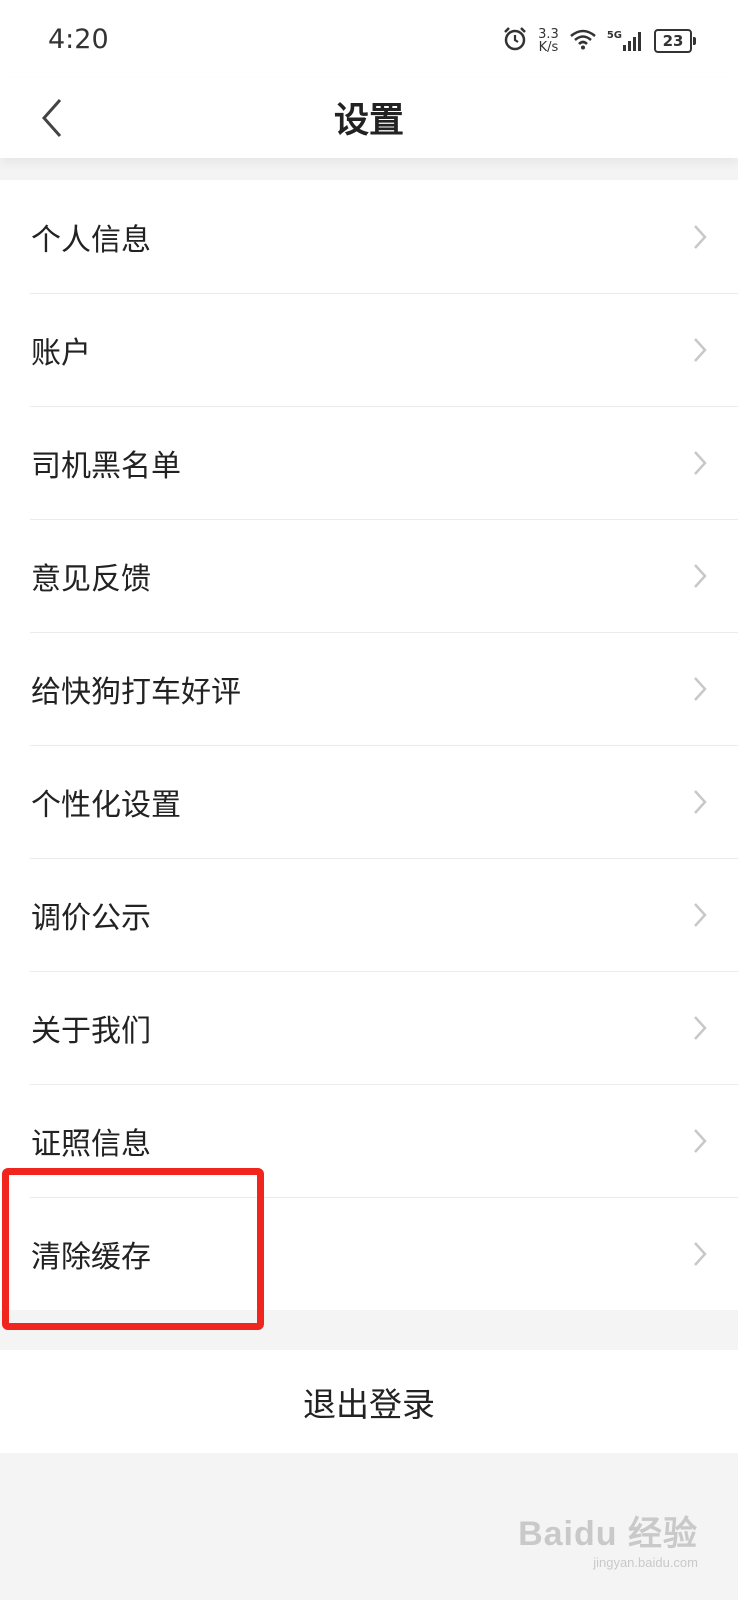  Describe the element at coordinates (91, 1144) in the screenshot. I see `menu-item-label: 证照信息` at that location.